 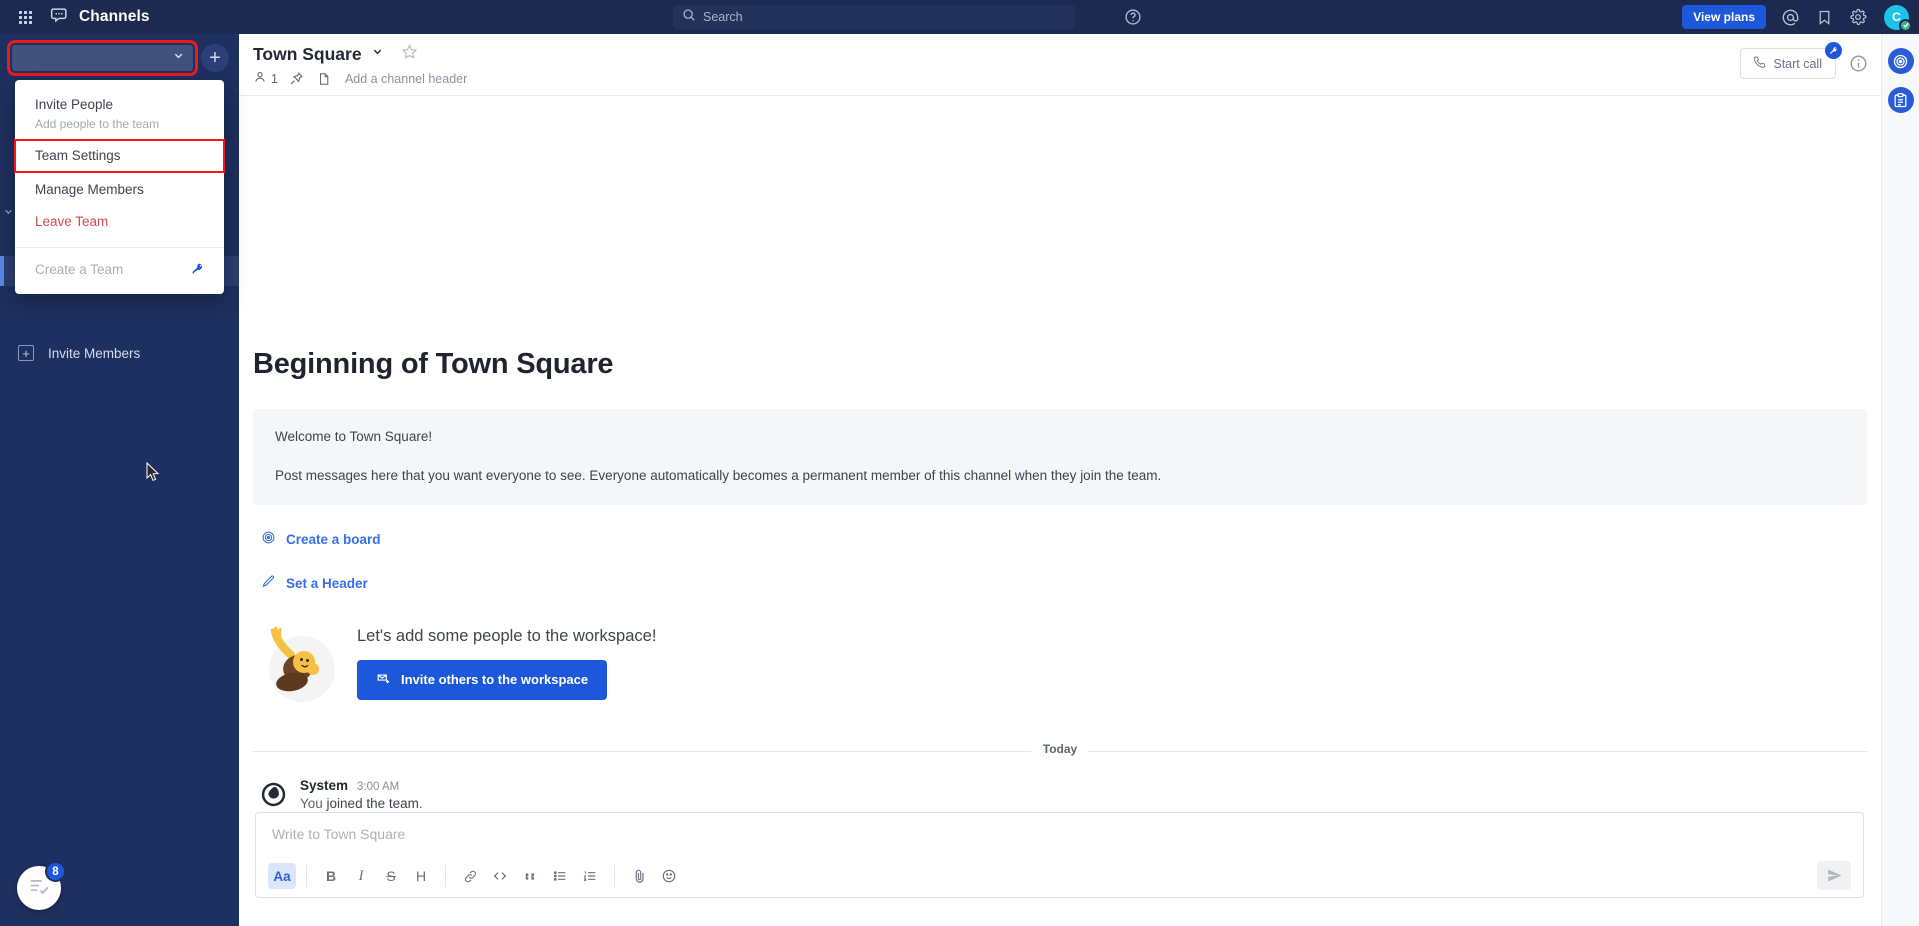 What do you see at coordinates (354, 436) in the screenshot?
I see `welcome-heading: Welcome to Town Square!` at bounding box center [354, 436].